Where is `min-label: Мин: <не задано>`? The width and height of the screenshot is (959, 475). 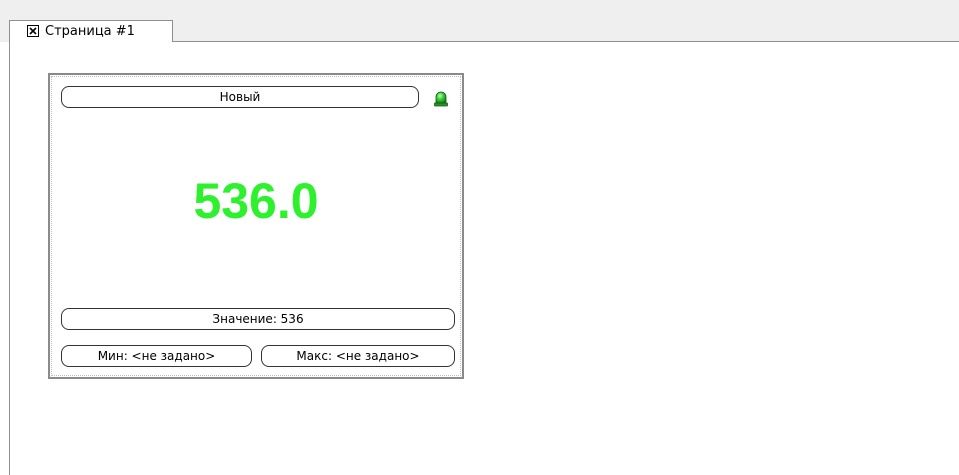
min-label: Мин: <не задано> is located at coordinates (156, 356).